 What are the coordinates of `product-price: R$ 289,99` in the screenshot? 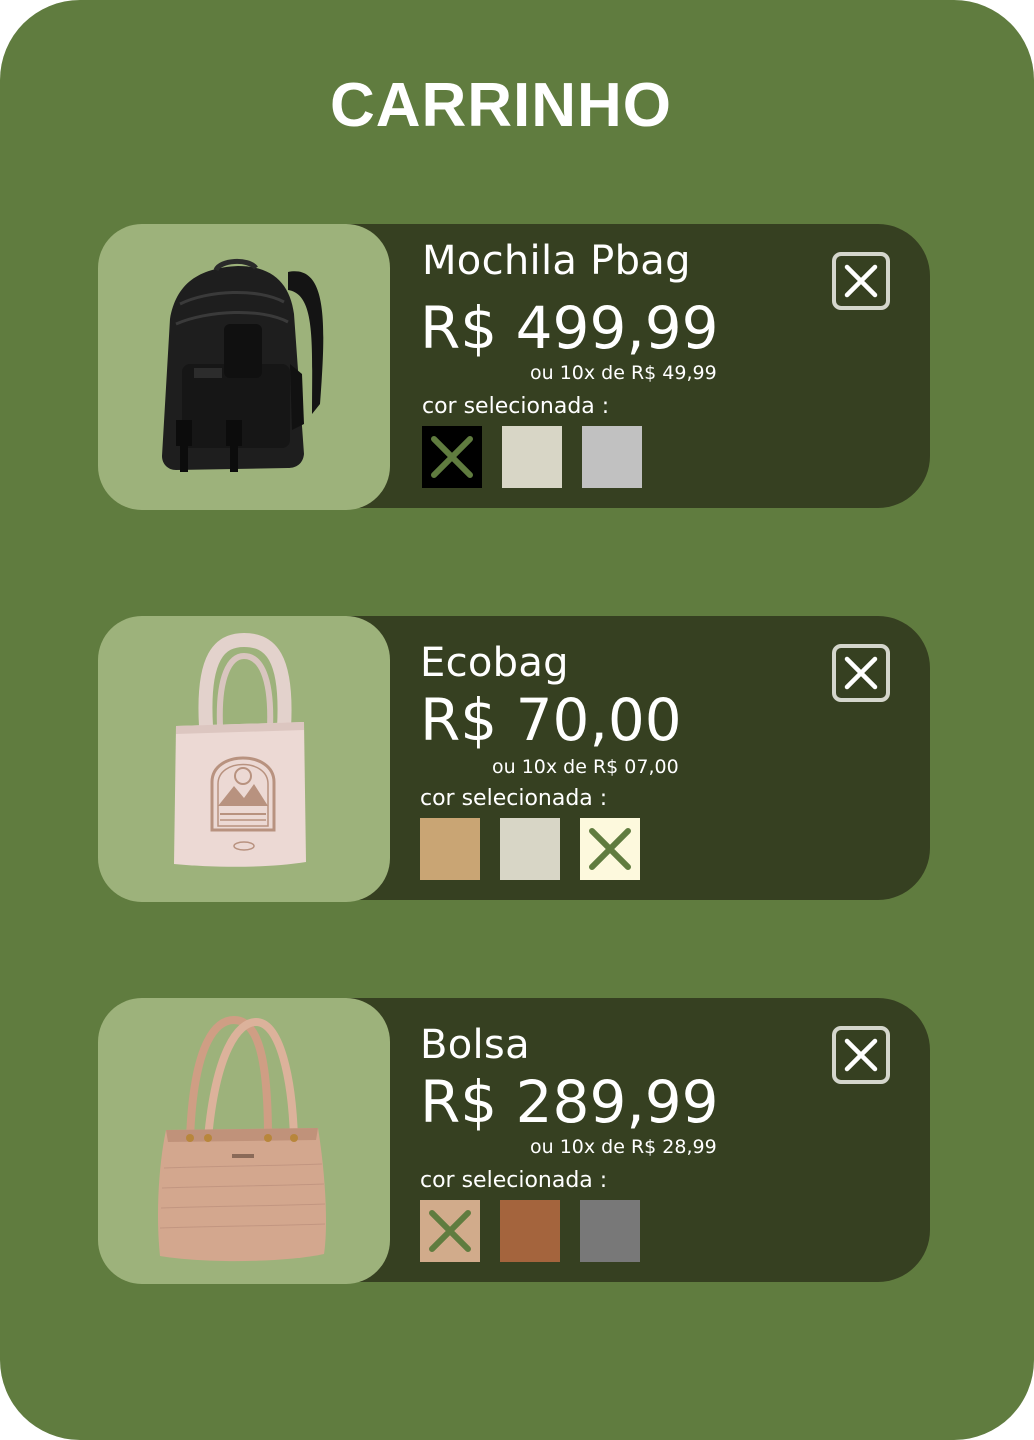 It's located at (569, 1102).